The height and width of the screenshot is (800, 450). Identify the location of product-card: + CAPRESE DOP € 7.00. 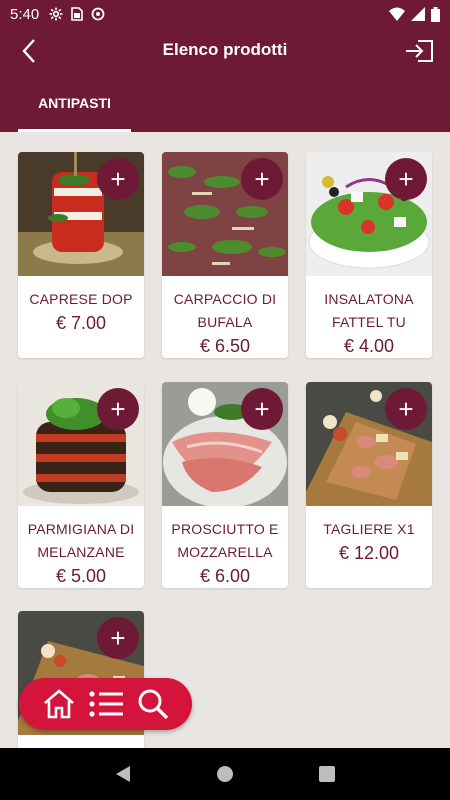
(81, 255).